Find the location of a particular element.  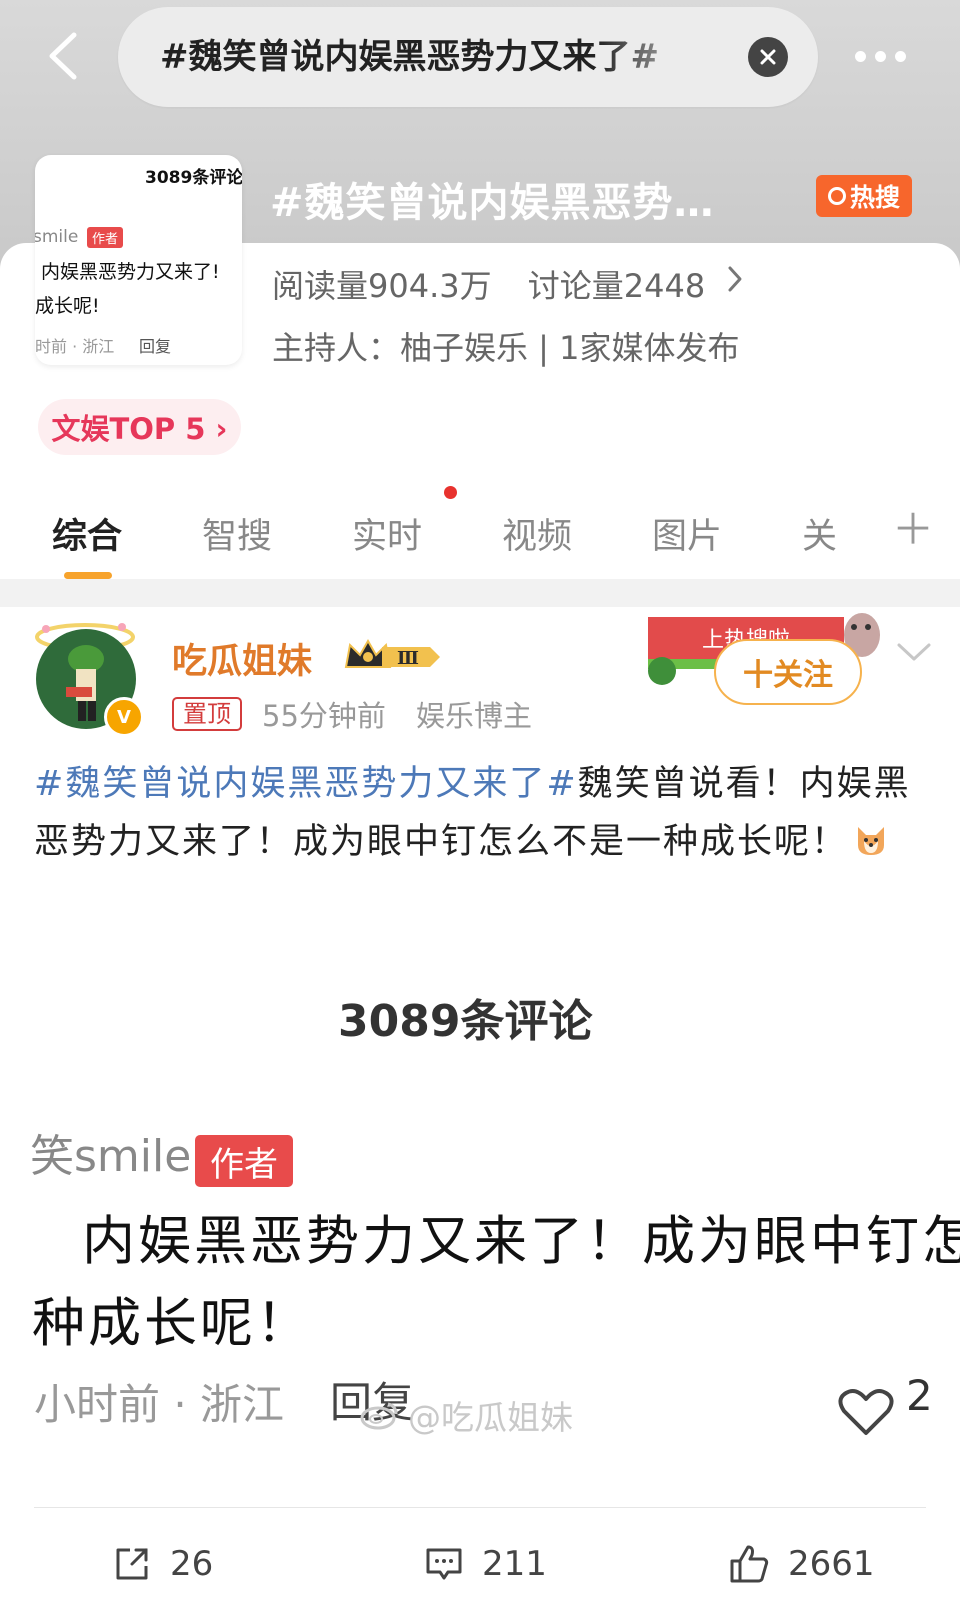

thumb-meta: 时前 · 浙江 is located at coordinates (75, 346).